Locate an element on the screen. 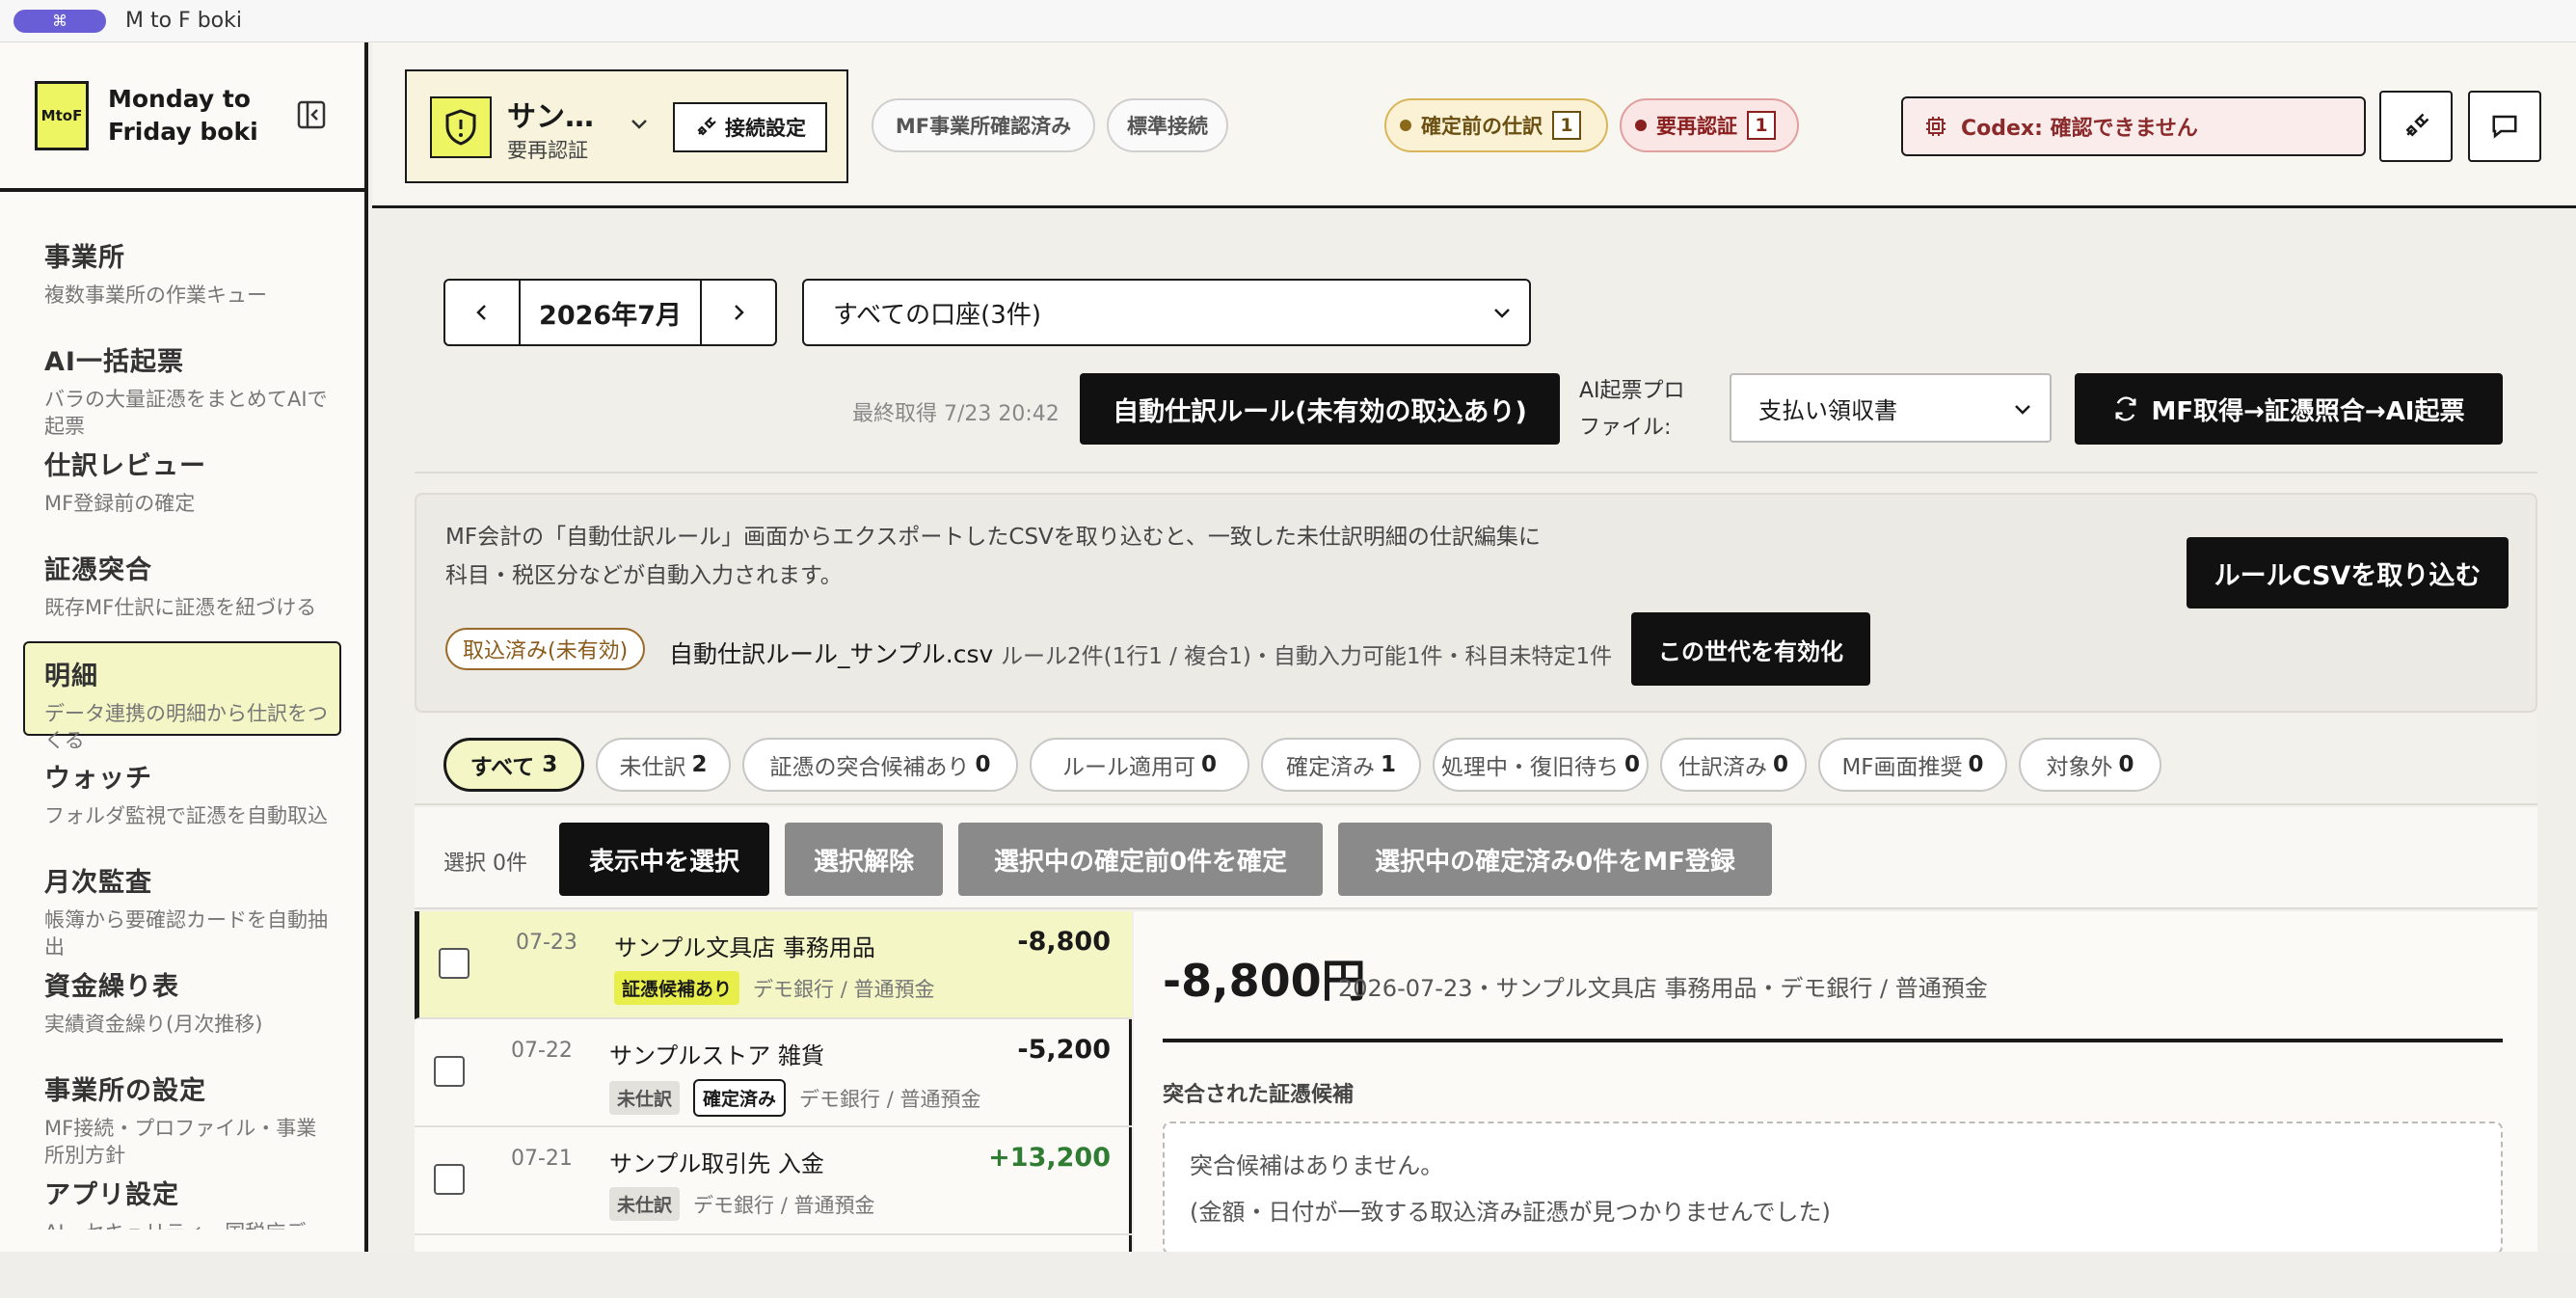 The height and width of the screenshot is (1298, 2576). command-icon: ⌘ is located at coordinates (60, 21).